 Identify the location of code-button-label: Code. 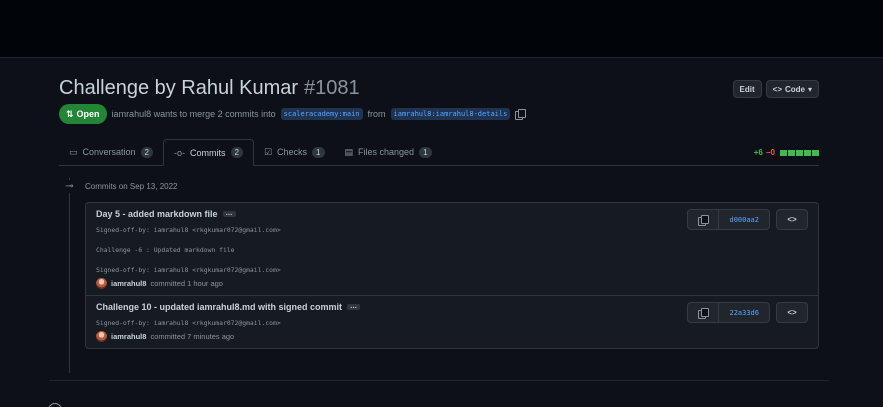
(794, 89).